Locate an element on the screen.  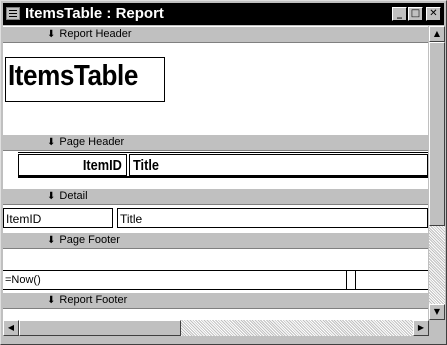
band-detail-label: ⬇ Detail is located at coordinates (67, 196).